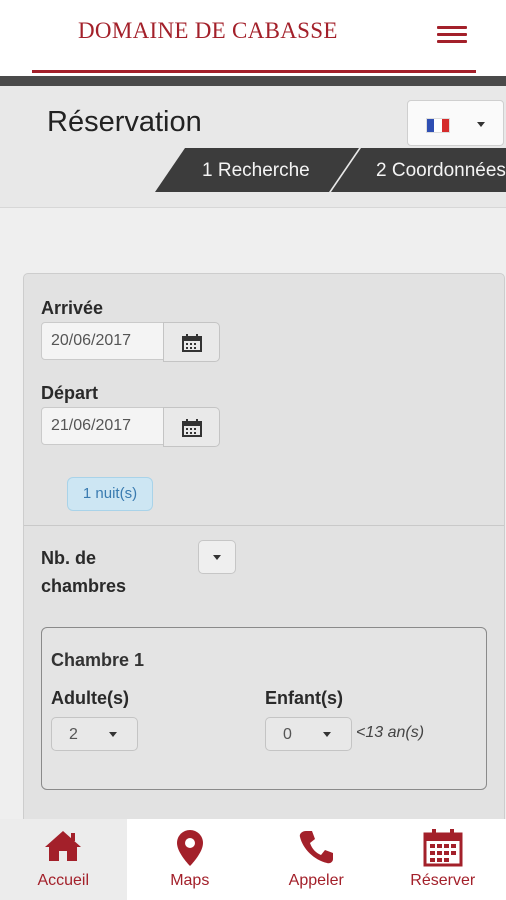 The image size is (506, 900). Describe the element at coordinates (287, 734) in the screenshot. I see `children-value: 0` at that location.